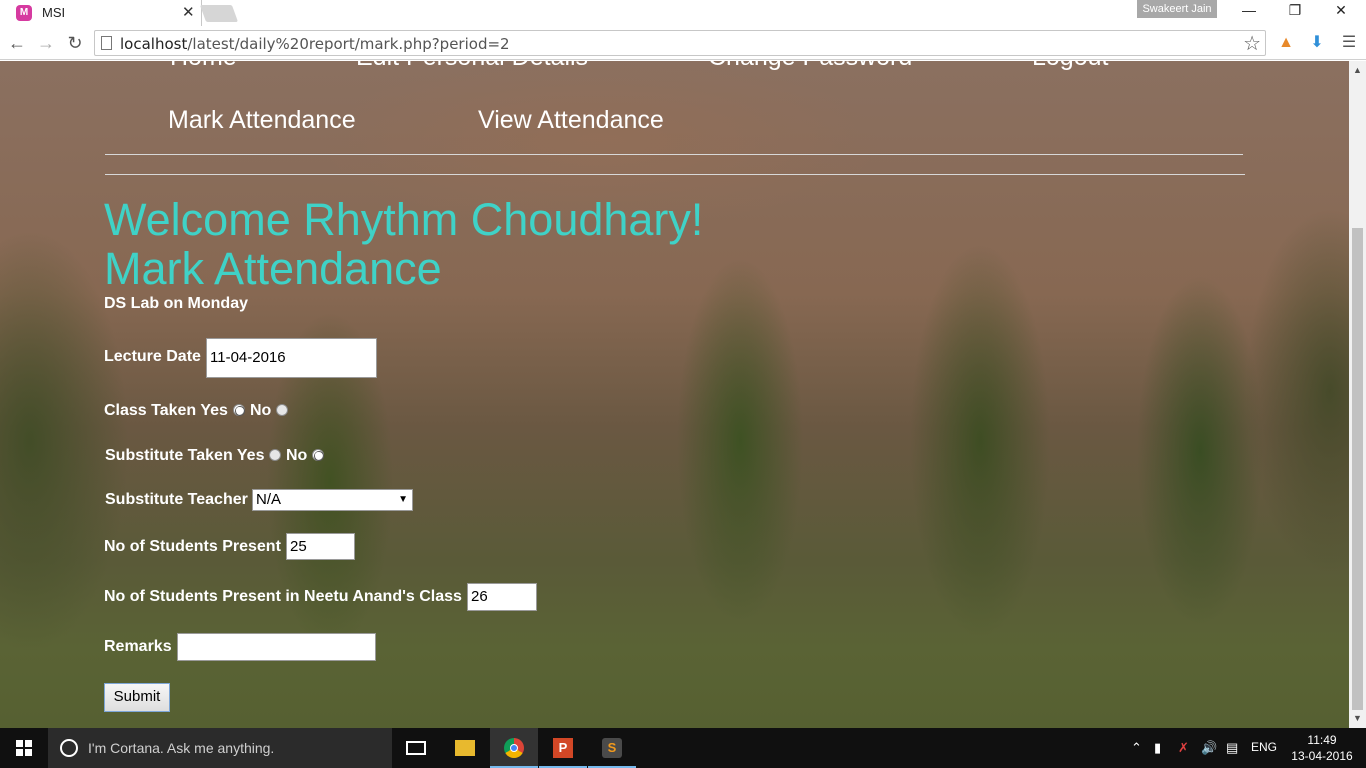 This screenshot has height=768, width=1366. I want to click on nav-edit-details-link: Edit Personal Details, so click(472, 66).